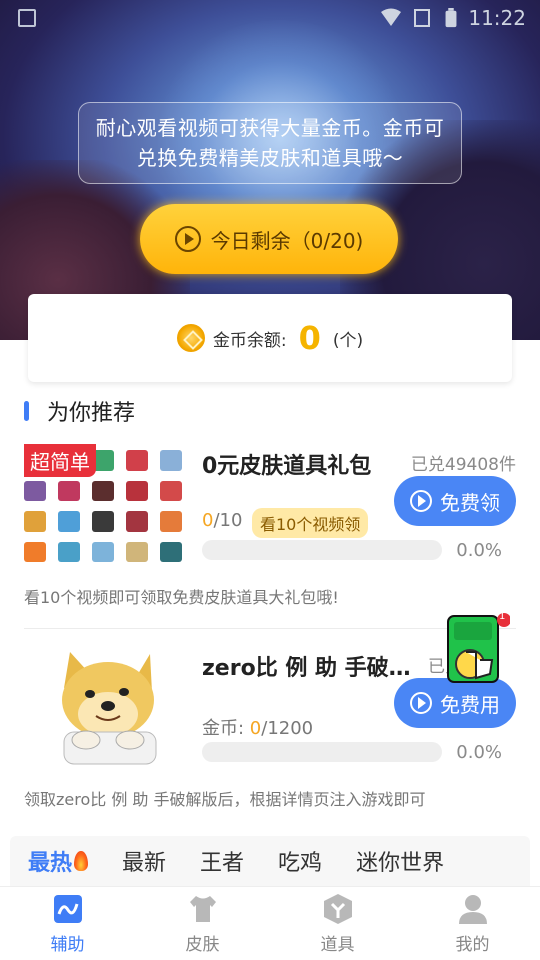  I want to click on floating-reward-button: 1, so click(478, 648).